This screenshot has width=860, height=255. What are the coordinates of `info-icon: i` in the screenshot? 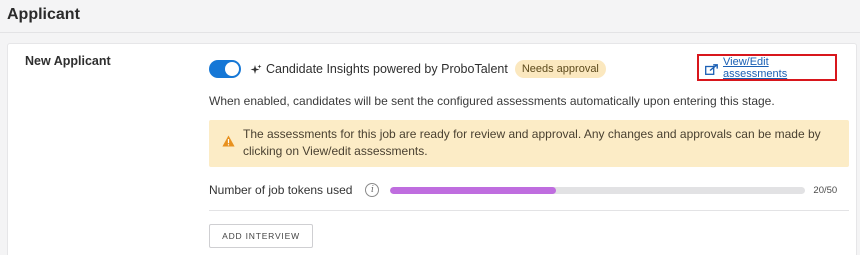 It's located at (372, 190).